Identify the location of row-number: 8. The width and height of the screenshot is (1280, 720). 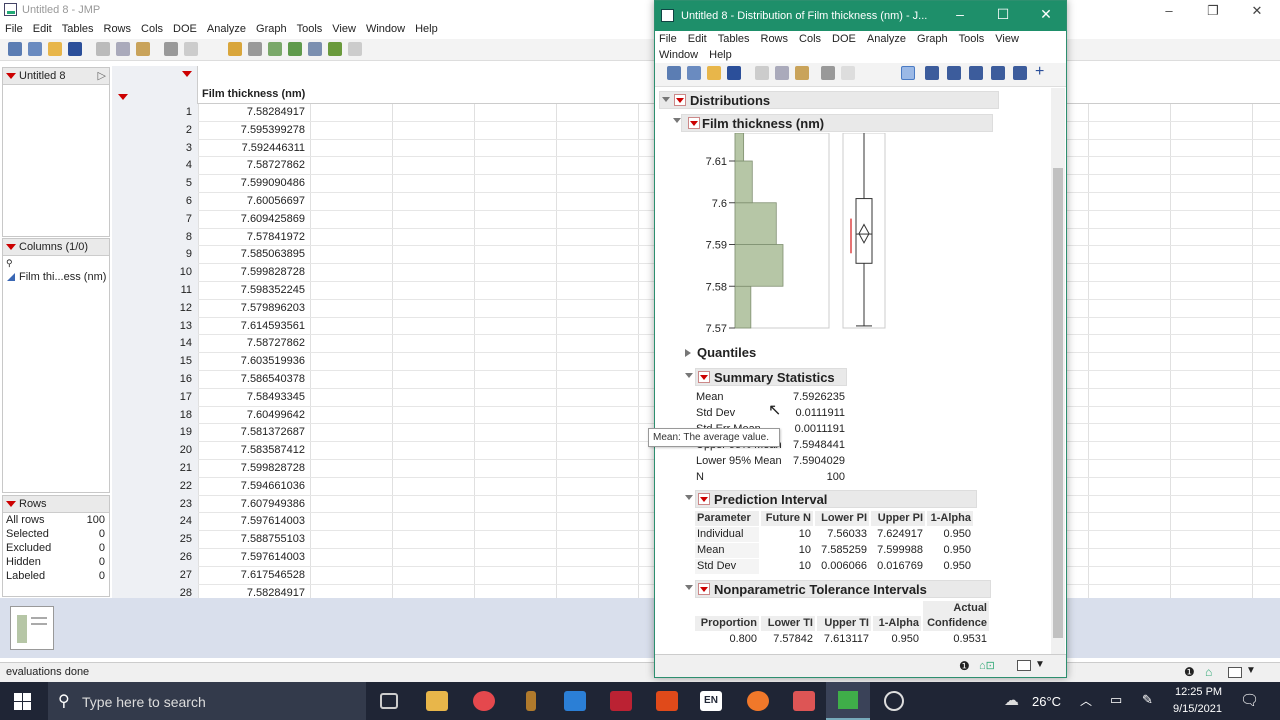
(155, 237).